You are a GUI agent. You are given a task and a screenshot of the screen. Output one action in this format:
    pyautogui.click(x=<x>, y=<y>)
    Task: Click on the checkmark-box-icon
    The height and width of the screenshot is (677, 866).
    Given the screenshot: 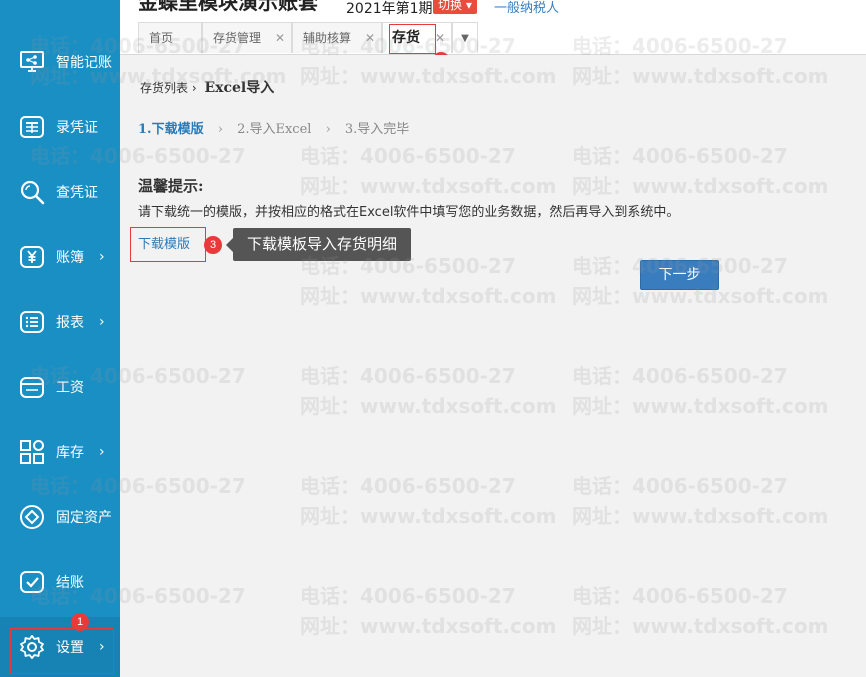 What is the action you would take?
    pyautogui.click(x=32, y=582)
    